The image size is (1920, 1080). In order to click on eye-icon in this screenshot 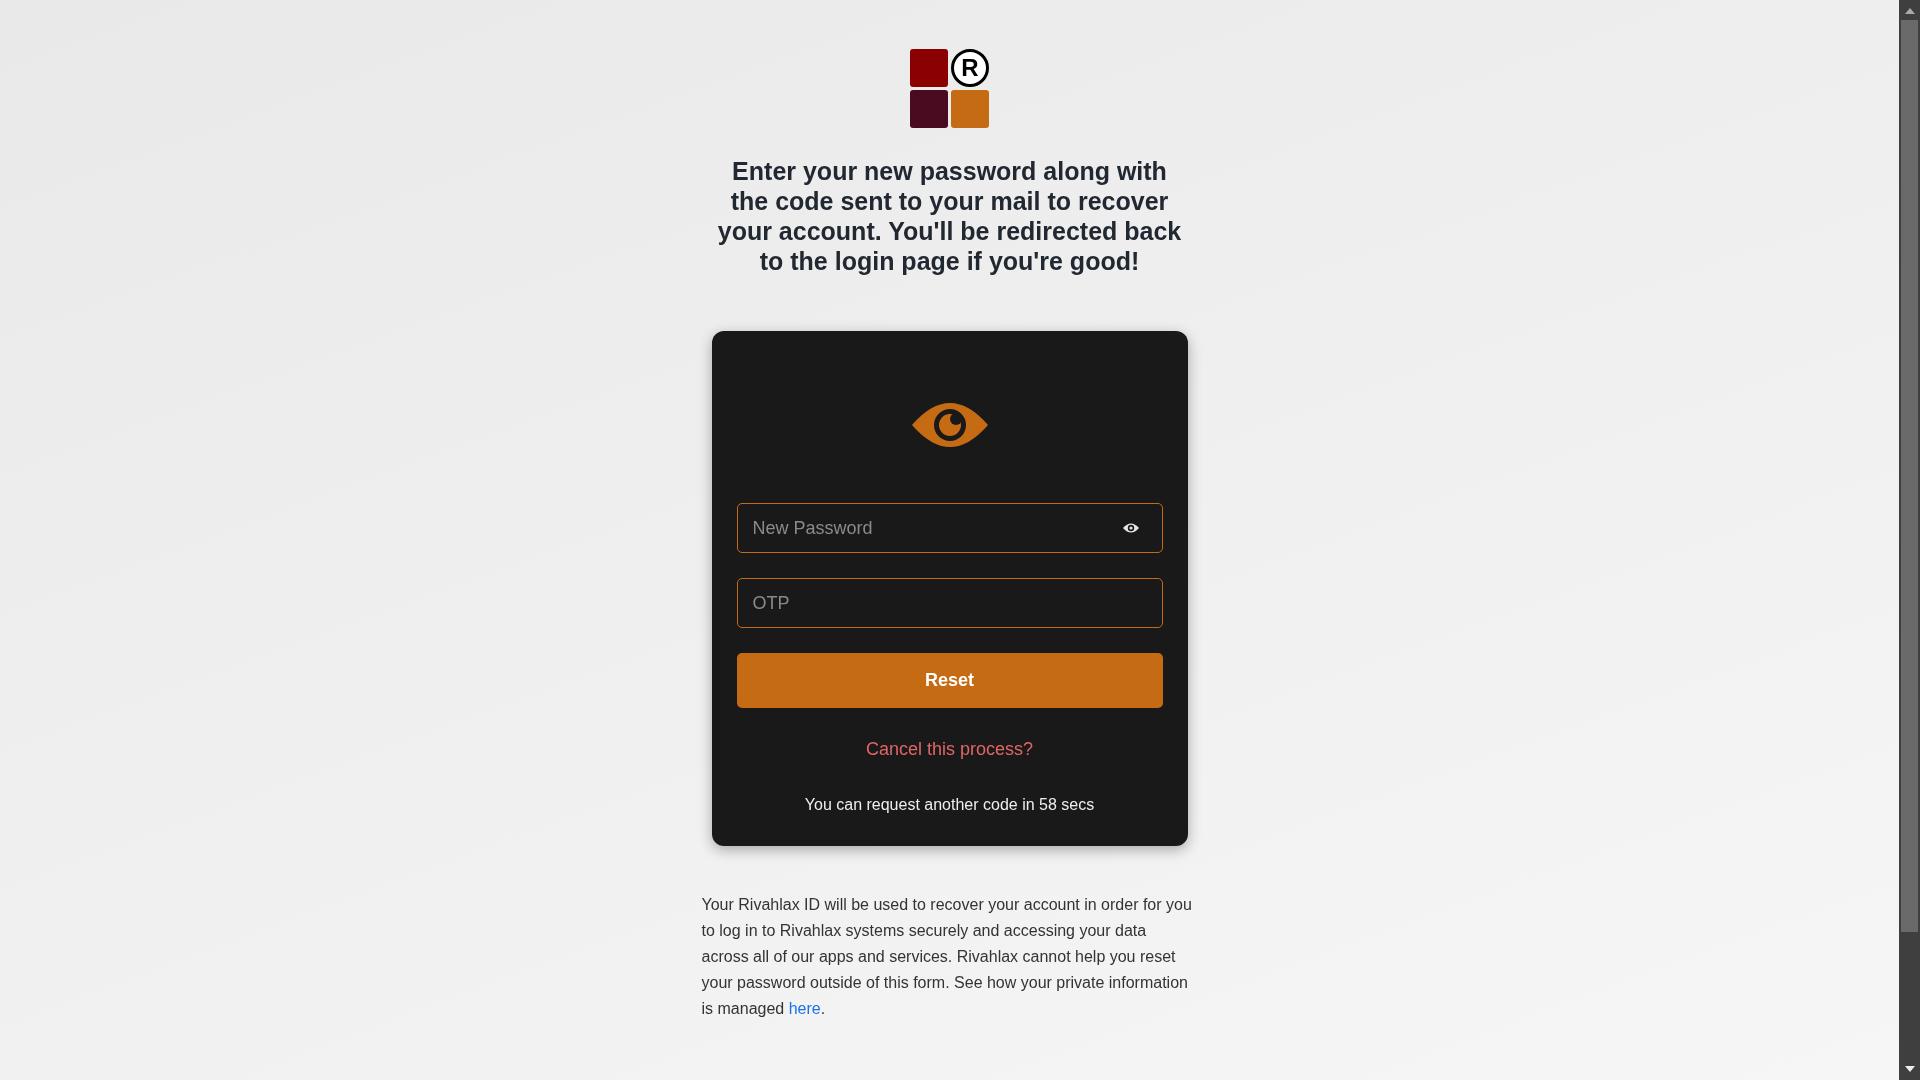, I will do `click(949, 425)`.